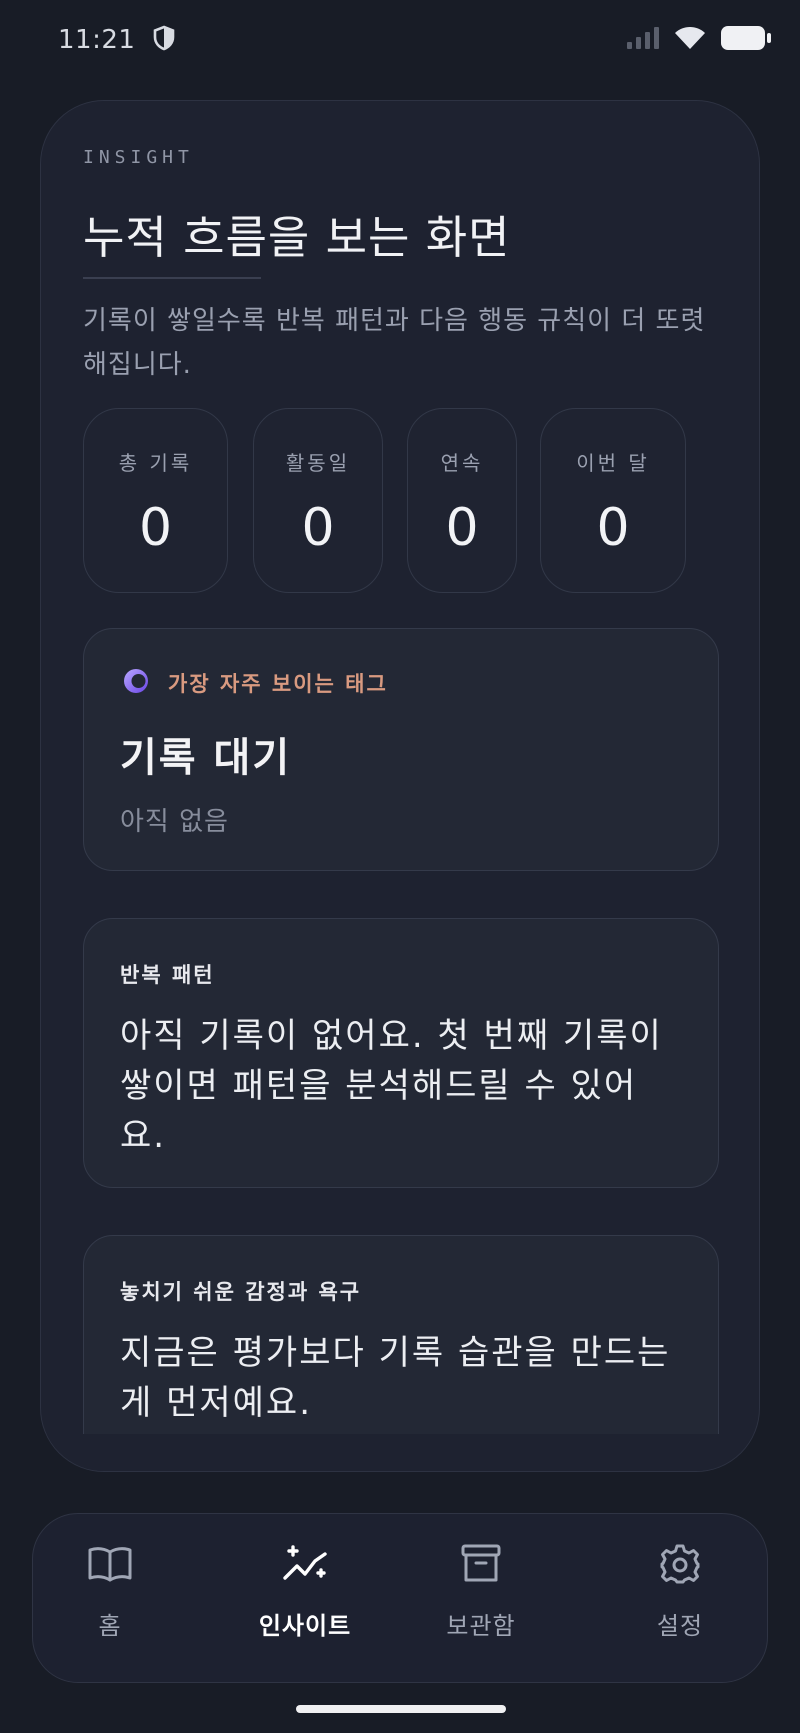  I want to click on gear-icon, so click(680, 1564).